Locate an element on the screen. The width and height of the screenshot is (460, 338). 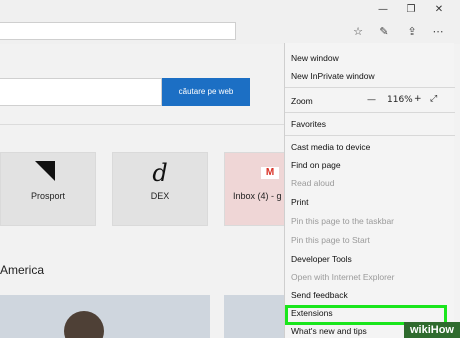
menu-item-zoom: Zoom is located at coordinates (302, 101).